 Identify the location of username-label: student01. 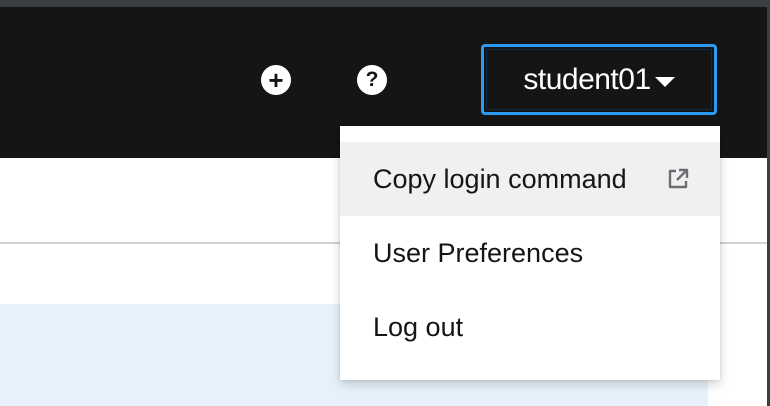
(587, 79).